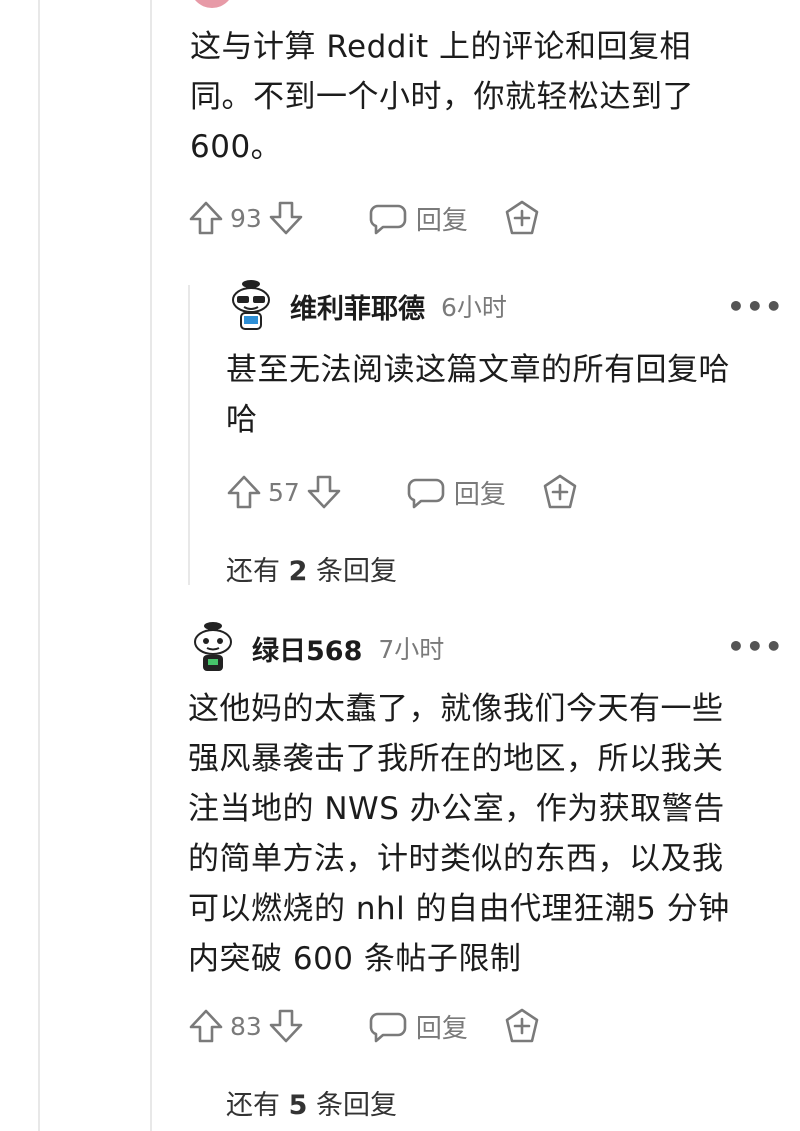  I want to click on vote-count: 93, so click(246, 218).